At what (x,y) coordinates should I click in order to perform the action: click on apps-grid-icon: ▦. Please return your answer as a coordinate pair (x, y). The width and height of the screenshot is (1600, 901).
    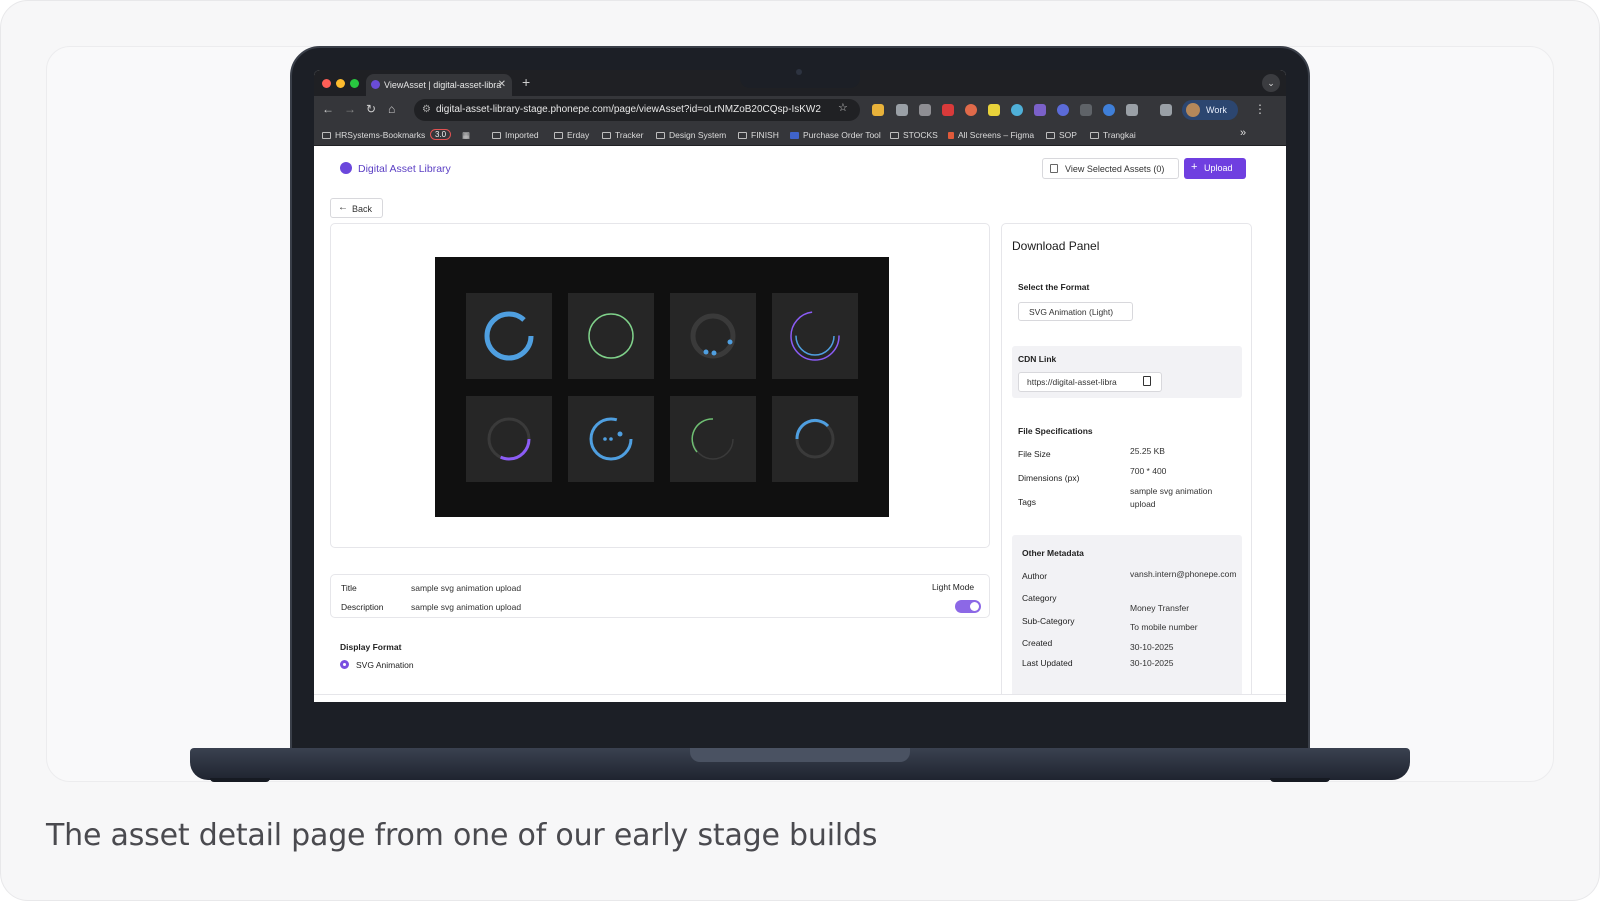
    Looking at the image, I should click on (466, 135).